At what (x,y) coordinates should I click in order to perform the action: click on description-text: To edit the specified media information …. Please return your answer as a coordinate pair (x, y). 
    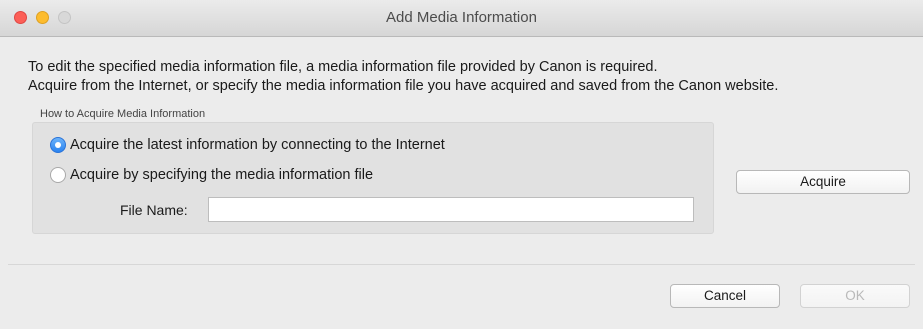
    Looking at the image, I should click on (403, 77).